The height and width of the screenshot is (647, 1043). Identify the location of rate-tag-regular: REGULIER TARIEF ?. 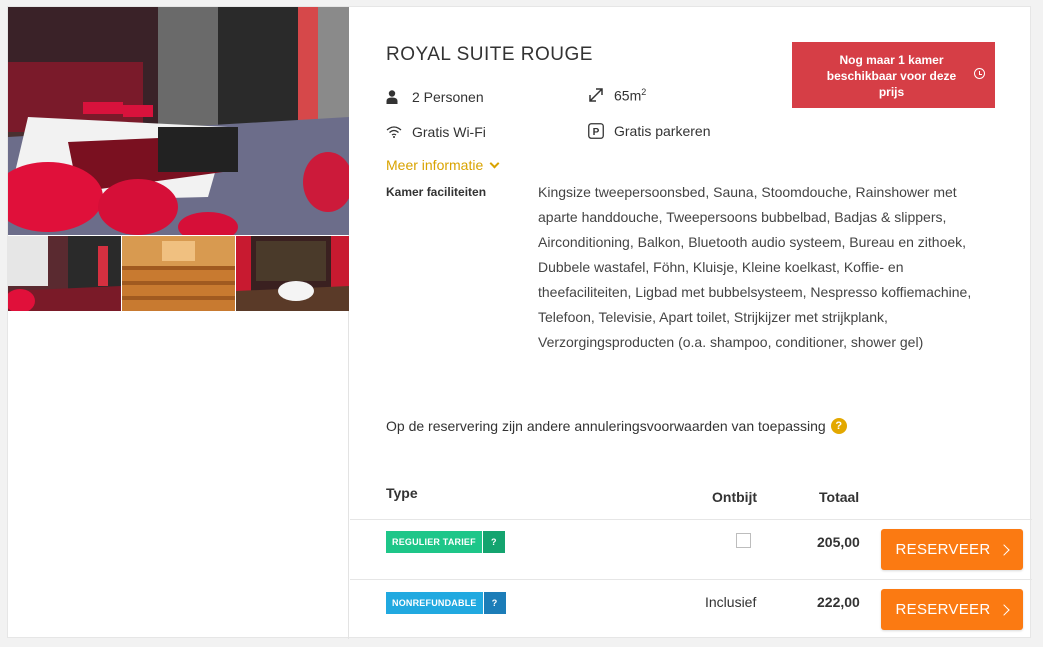
(445, 542).